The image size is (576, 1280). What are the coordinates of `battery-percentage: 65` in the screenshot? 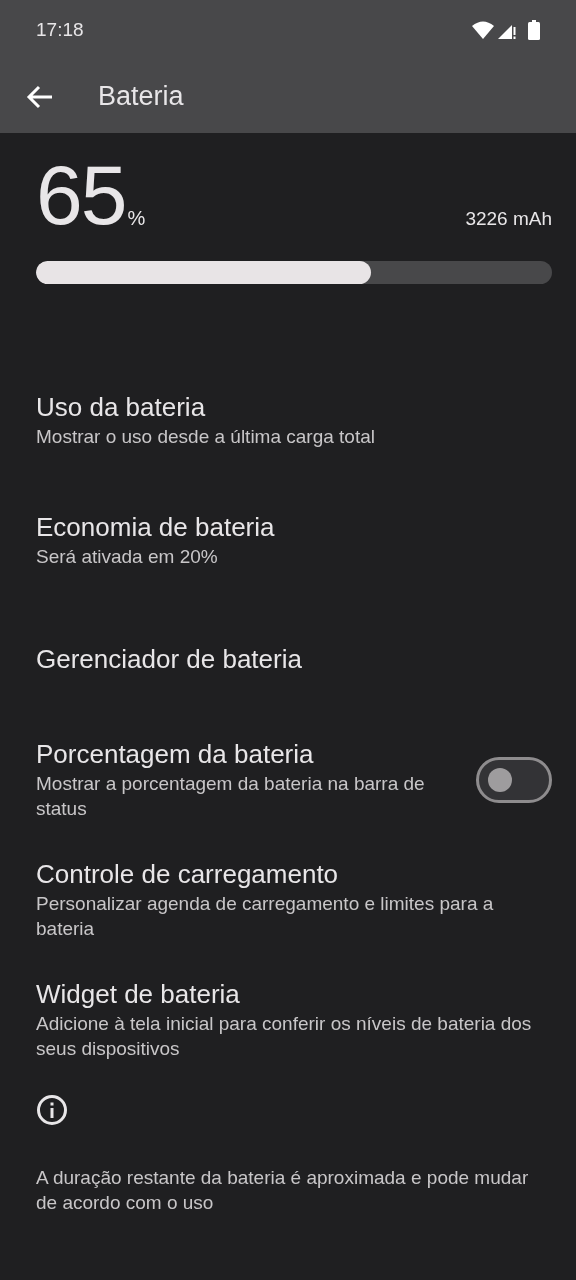 It's located at (81, 195).